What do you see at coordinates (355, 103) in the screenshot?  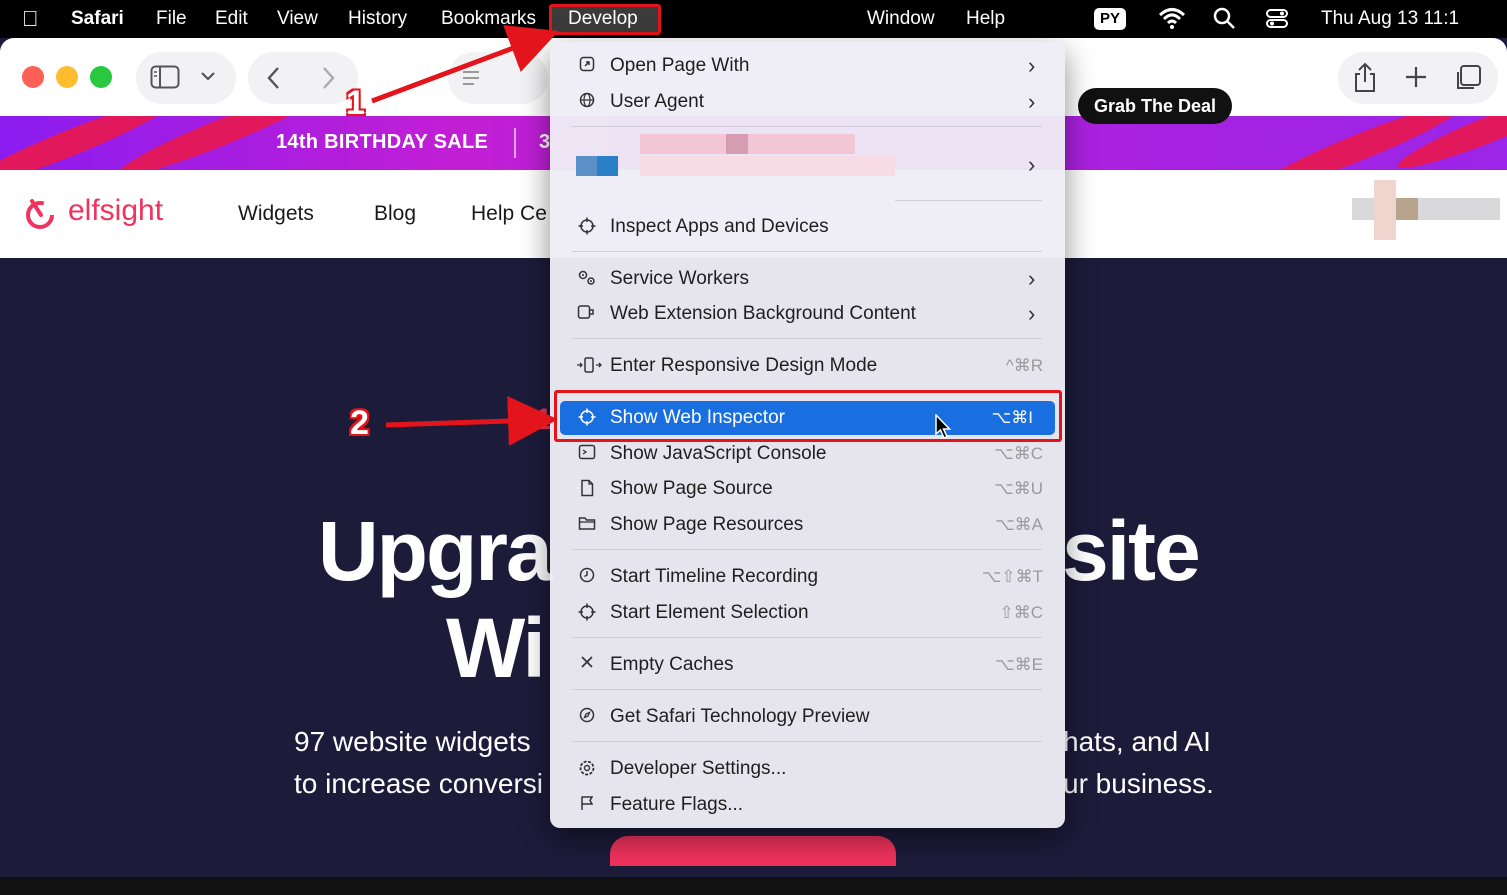 I see `annotation-step-1: 1` at bounding box center [355, 103].